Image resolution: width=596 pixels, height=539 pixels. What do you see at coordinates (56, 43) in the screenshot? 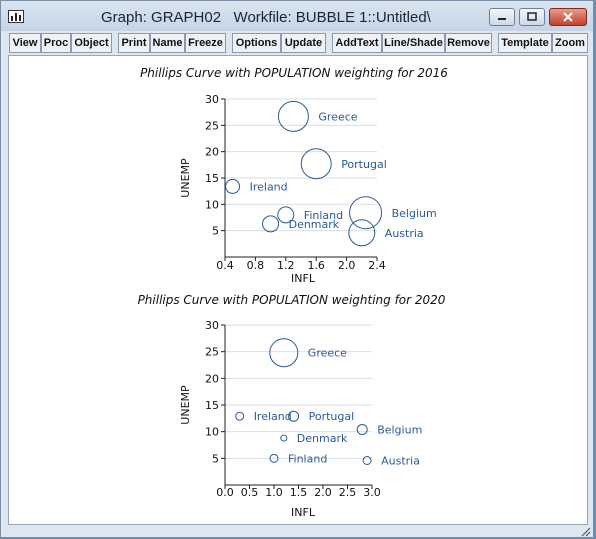
I see `proc-button: Proc` at bounding box center [56, 43].